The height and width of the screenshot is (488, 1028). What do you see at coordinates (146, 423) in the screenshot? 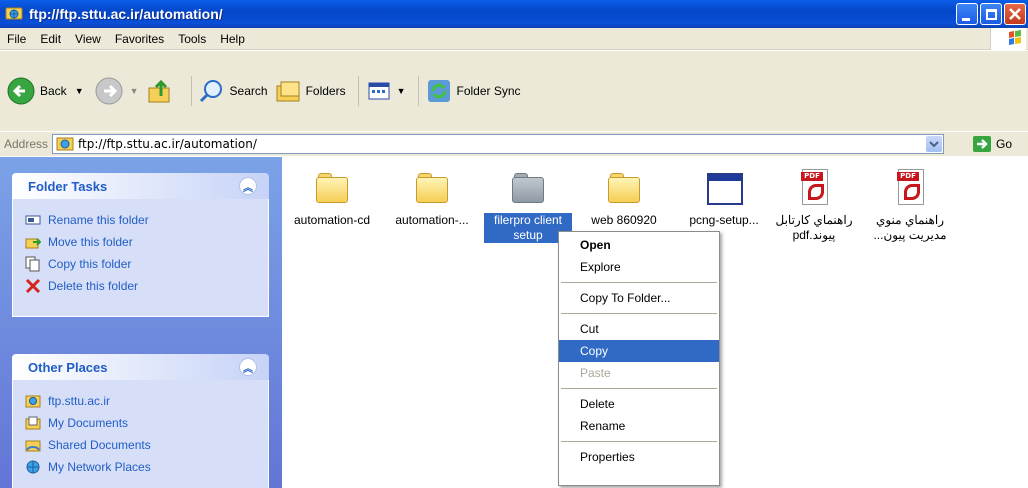
I see `place-my-documents: My Documents` at bounding box center [146, 423].